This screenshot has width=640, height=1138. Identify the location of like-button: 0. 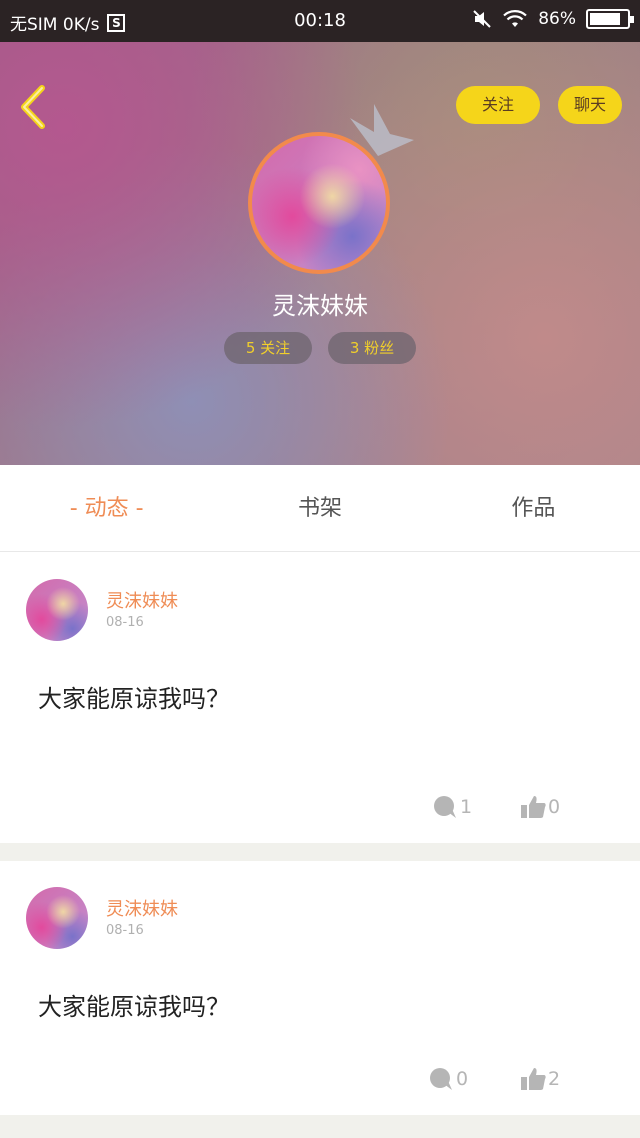
(540, 807).